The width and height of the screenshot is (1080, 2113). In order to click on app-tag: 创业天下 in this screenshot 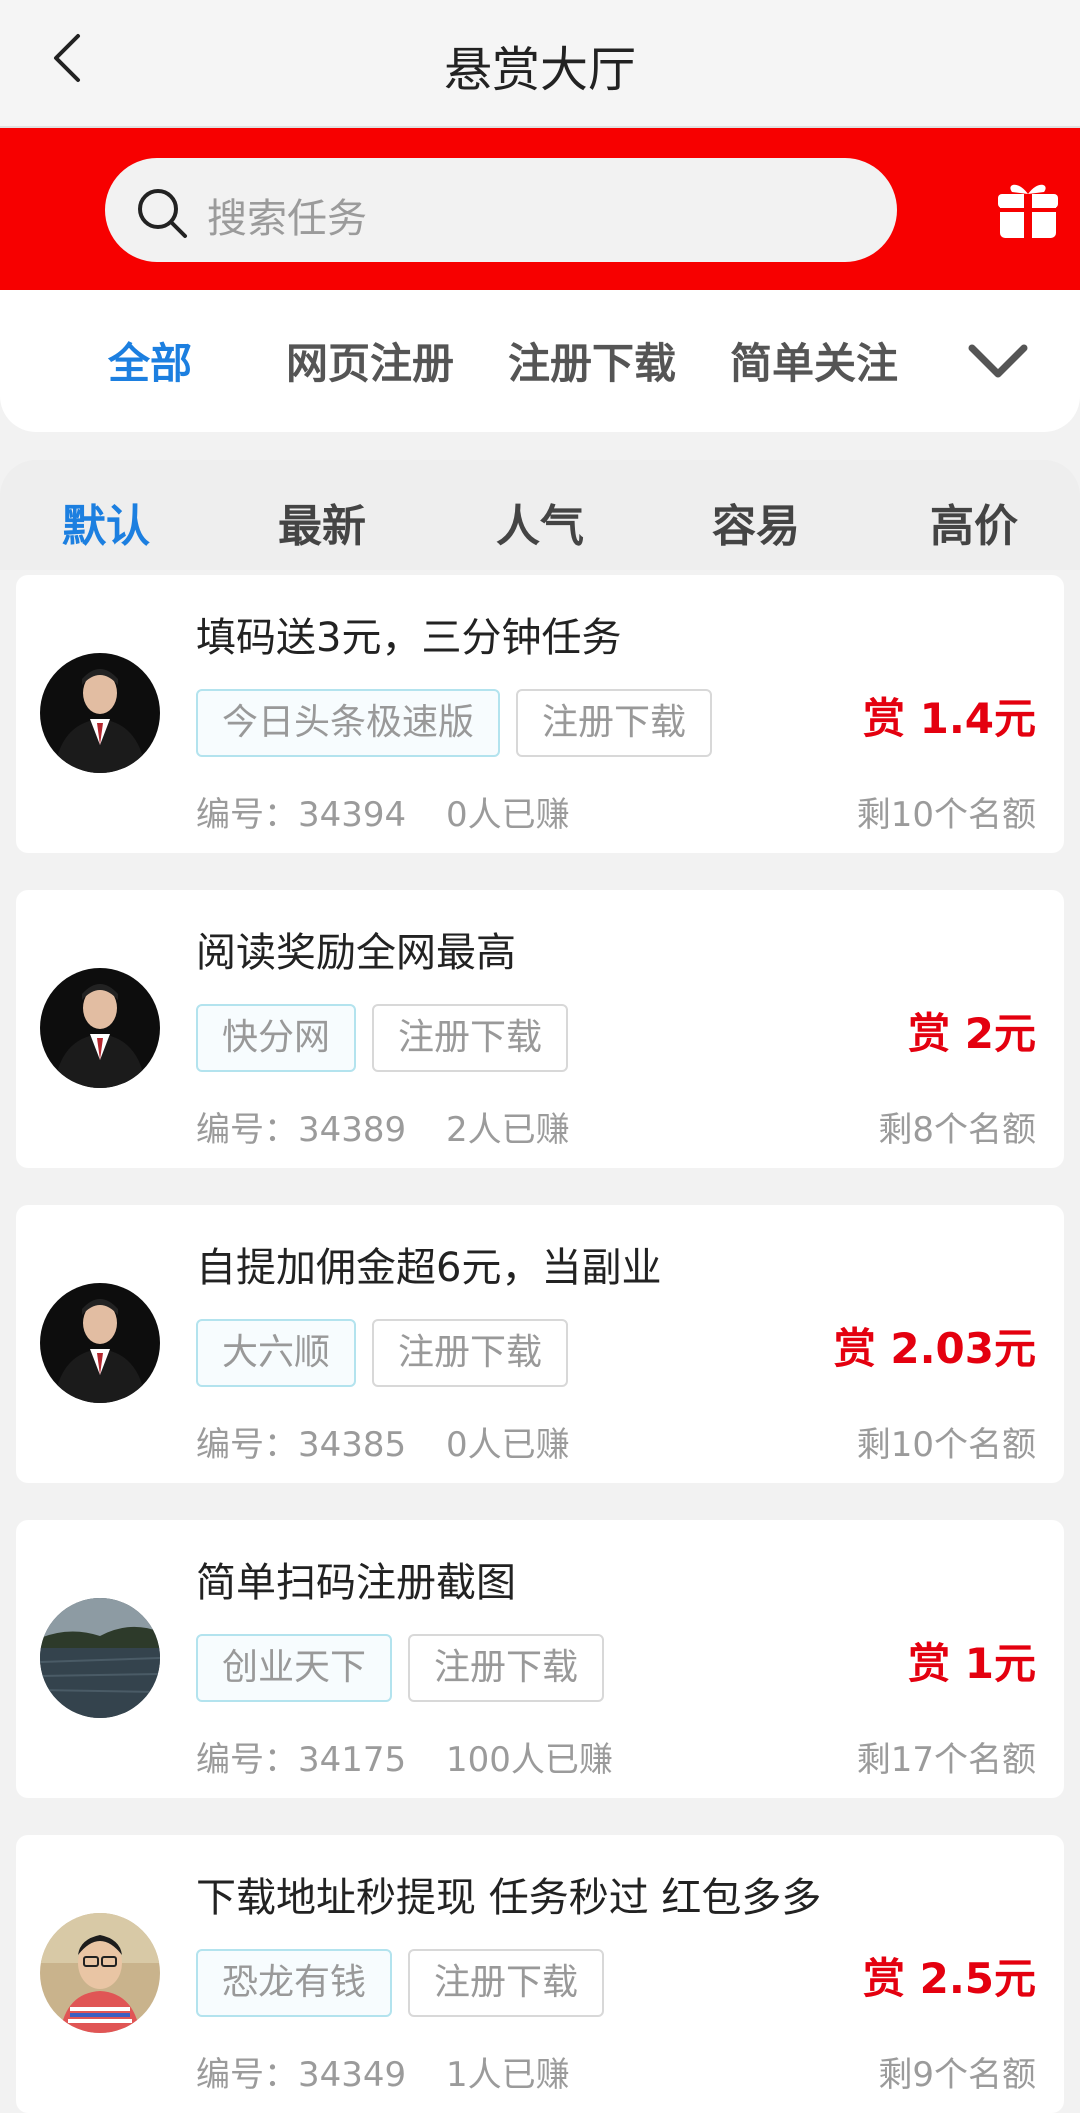, I will do `click(294, 1668)`.